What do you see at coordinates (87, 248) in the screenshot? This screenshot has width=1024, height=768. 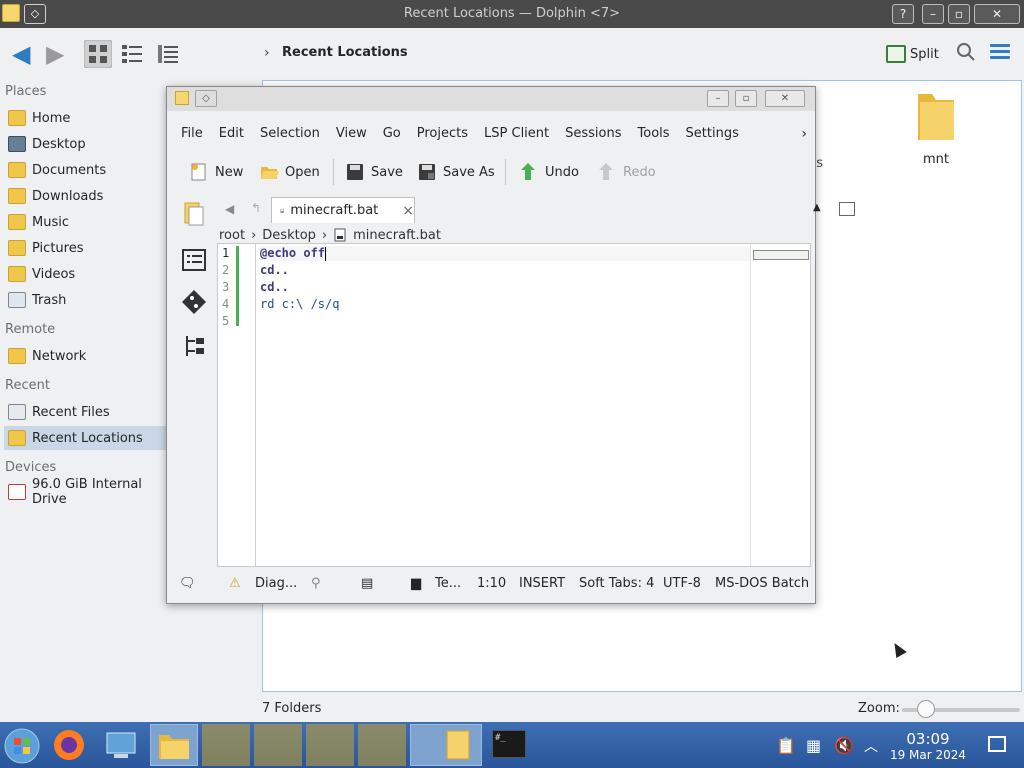 I see `place-pictures: Pictures` at bounding box center [87, 248].